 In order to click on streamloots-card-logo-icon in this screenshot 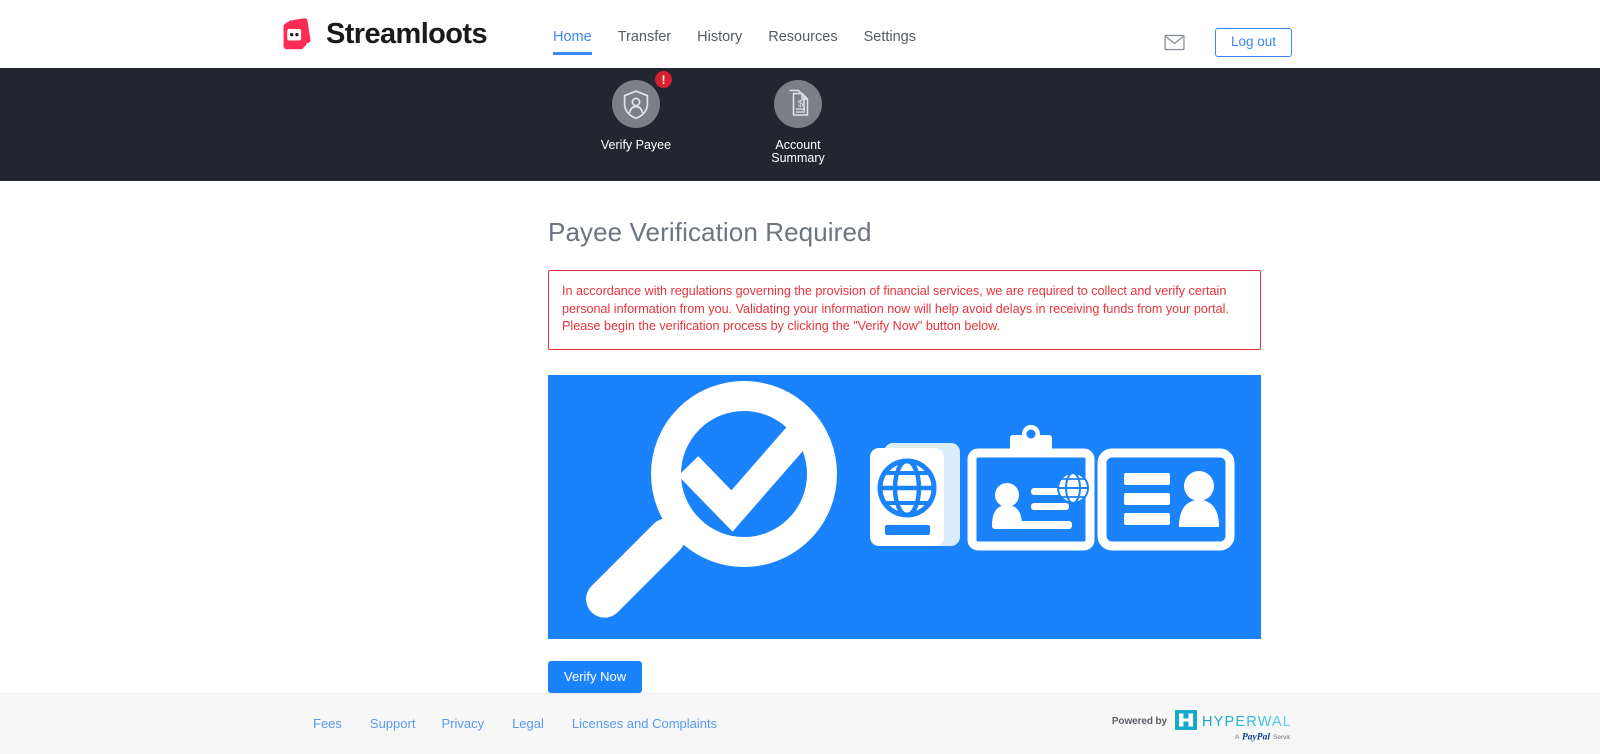, I will do `click(297, 34)`.